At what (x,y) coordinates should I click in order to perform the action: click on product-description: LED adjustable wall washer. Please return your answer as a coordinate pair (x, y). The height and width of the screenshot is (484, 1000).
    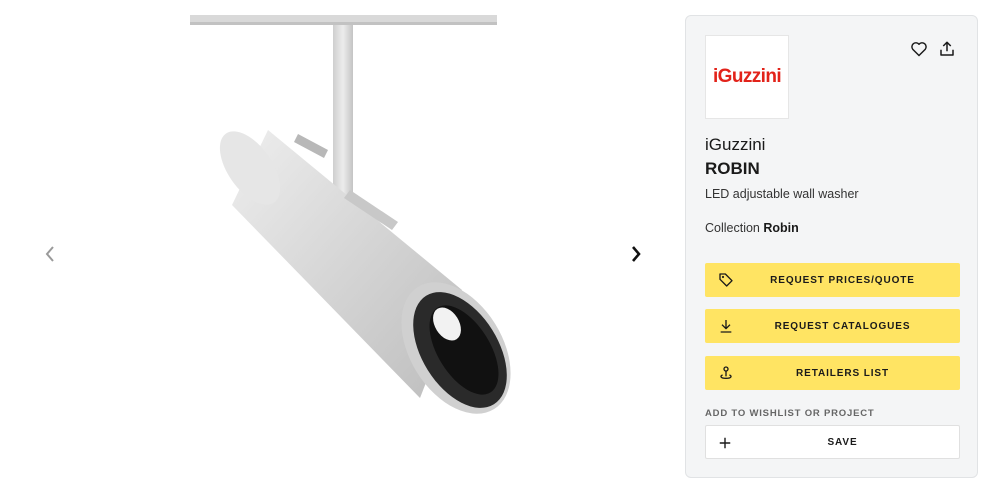
    Looking at the image, I should click on (782, 194).